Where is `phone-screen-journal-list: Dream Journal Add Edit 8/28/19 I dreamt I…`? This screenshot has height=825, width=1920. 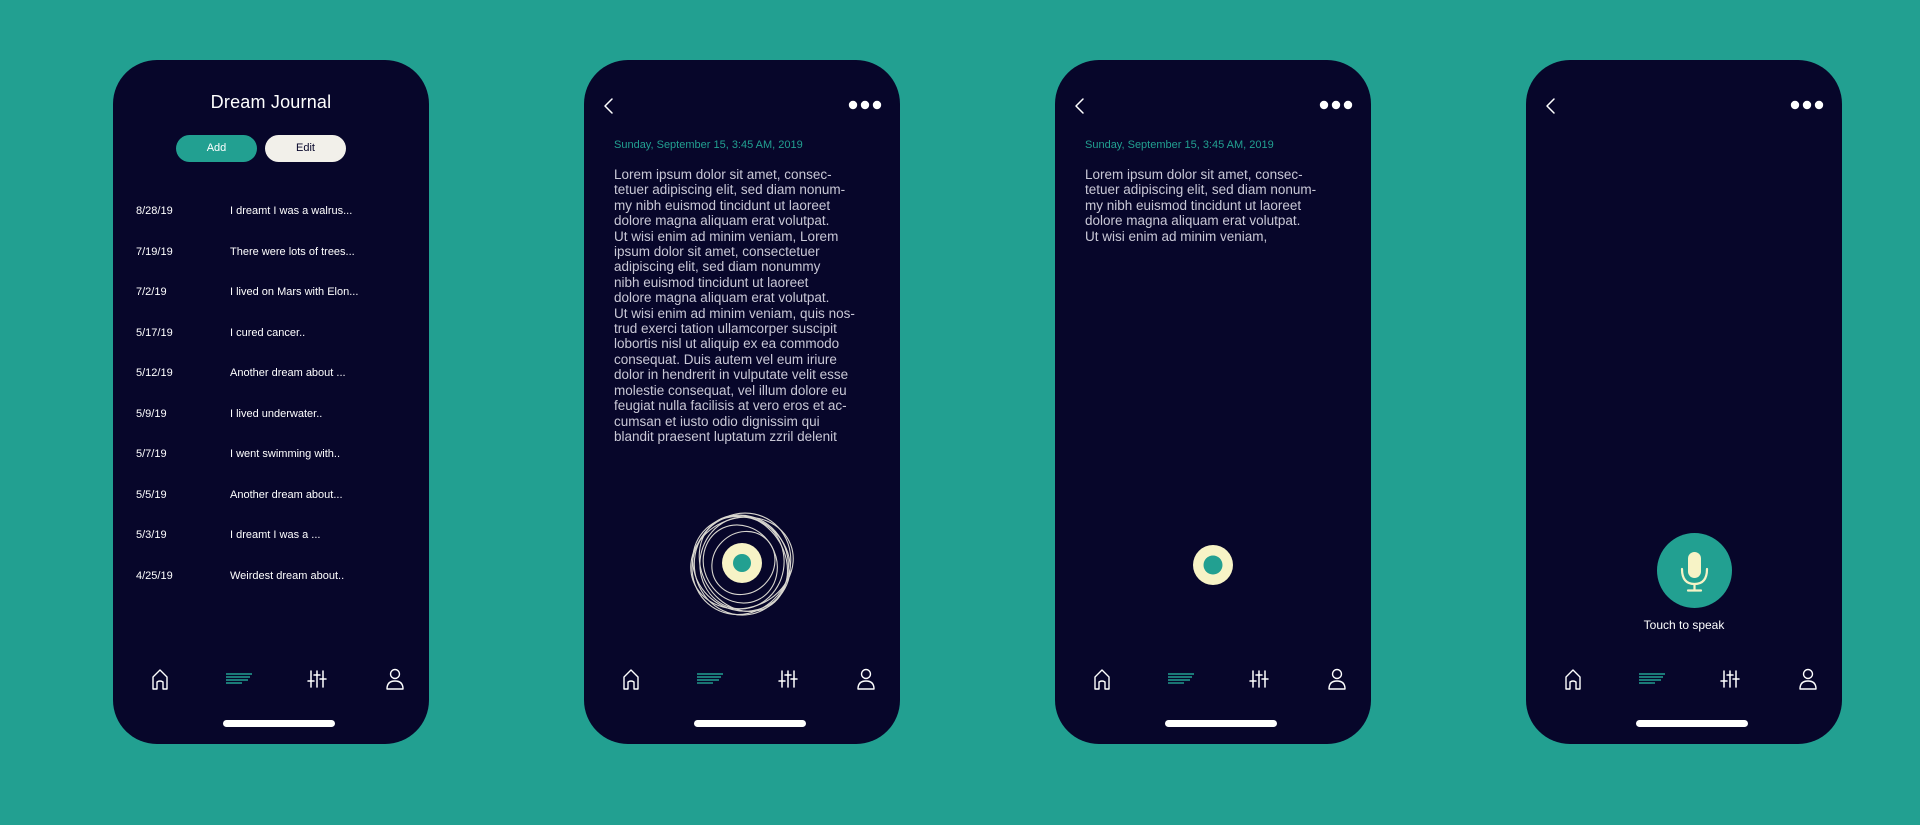
phone-screen-journal-list: Dream Journal Add Edit 8/28/19 I dreamt I… is located at coordinates (271, 402).